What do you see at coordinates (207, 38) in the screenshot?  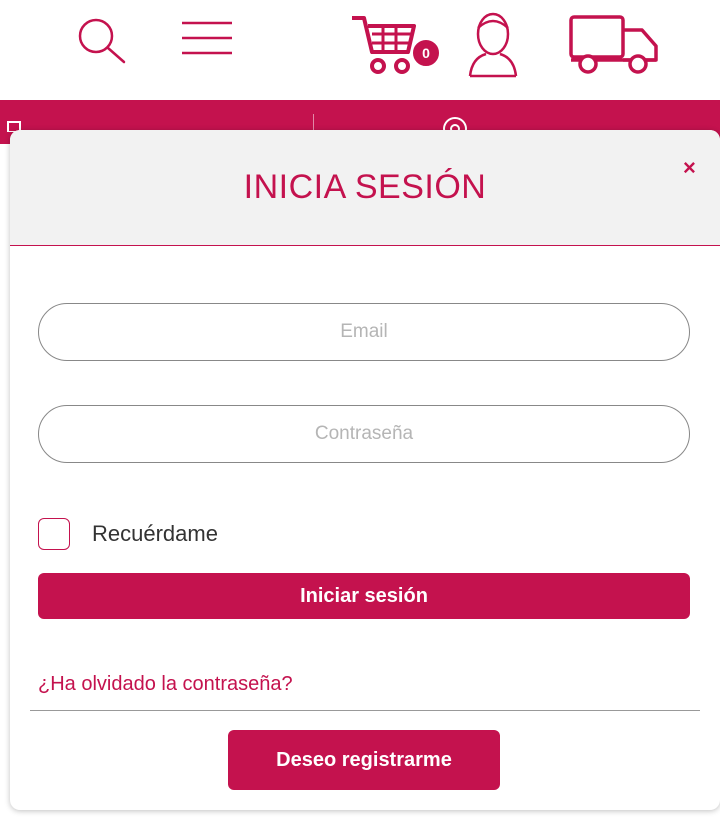 I see `menu-icon` at bounding box center [207, 38].